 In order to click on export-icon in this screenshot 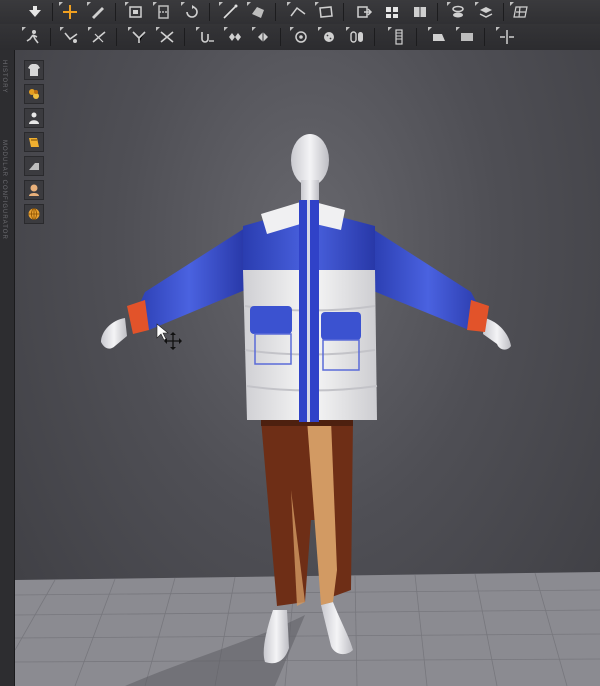, I will do `click(364, 12)`.